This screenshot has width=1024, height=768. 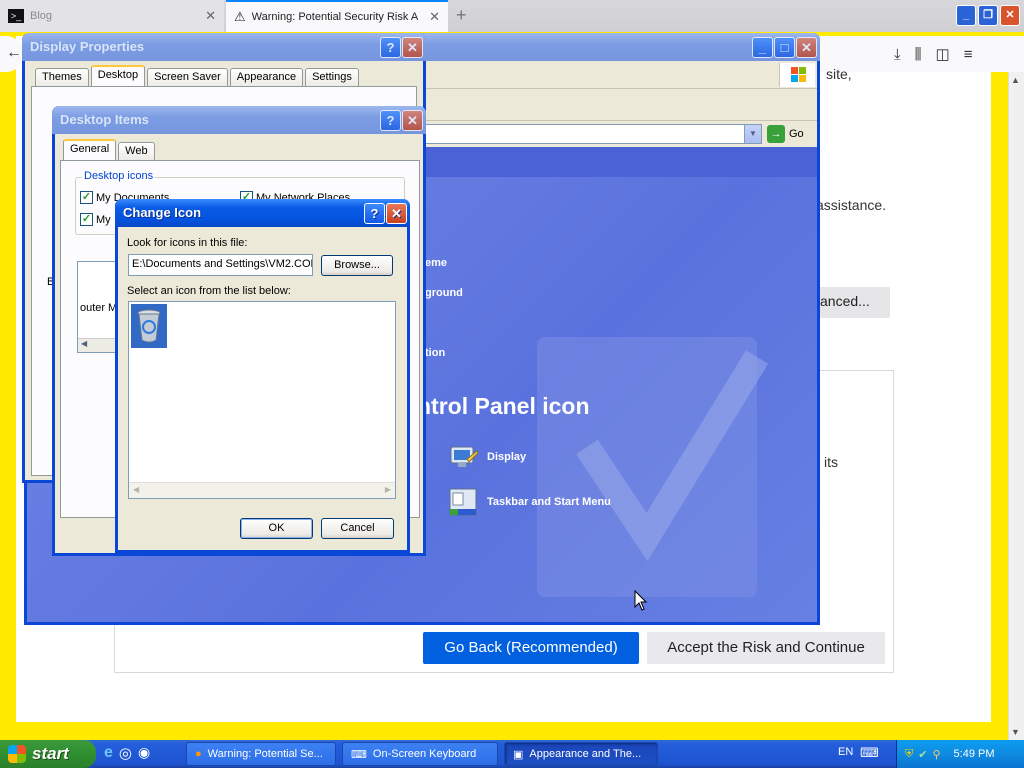 I want to click on desktop-items-tabs: General Web, so click(x=109, y=149).